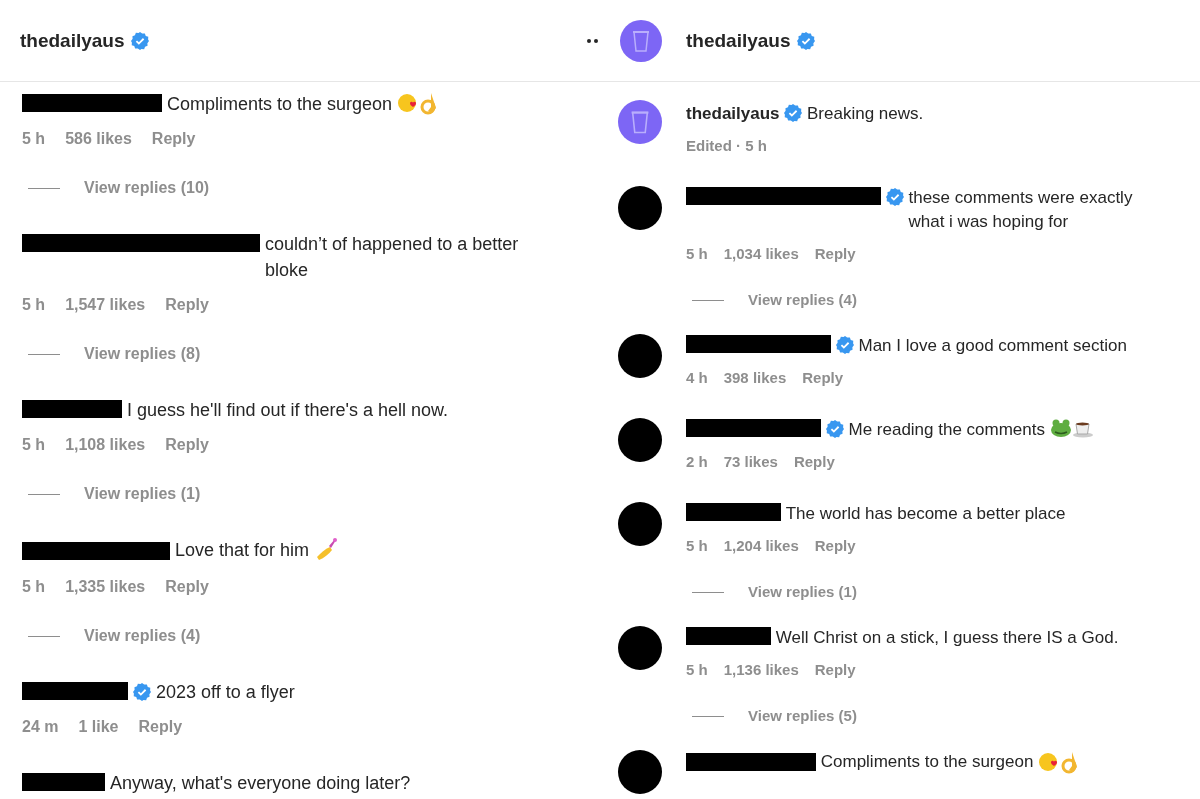 The height and width of the screenshot is (799, 1200). Describe the element at coordinates (98, 727) in the screenshot. I see `likes-count: 1 like` at that location.